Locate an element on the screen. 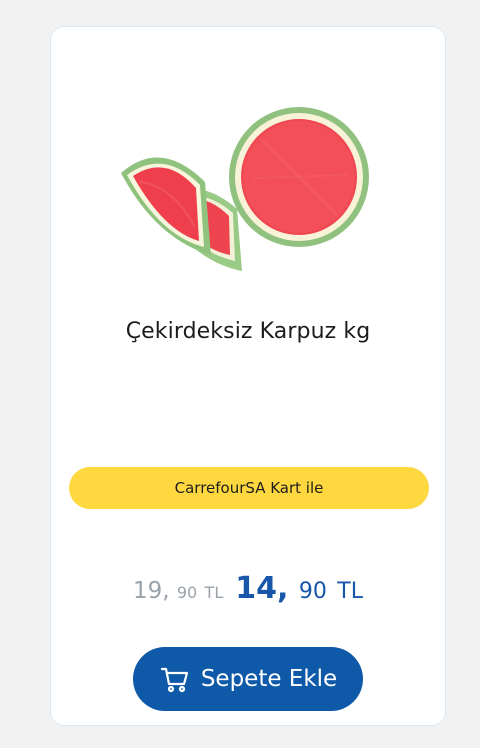 This screenshot has width=480, height=748. new-price-decimal: 90 is located at coordinates (312, 591).